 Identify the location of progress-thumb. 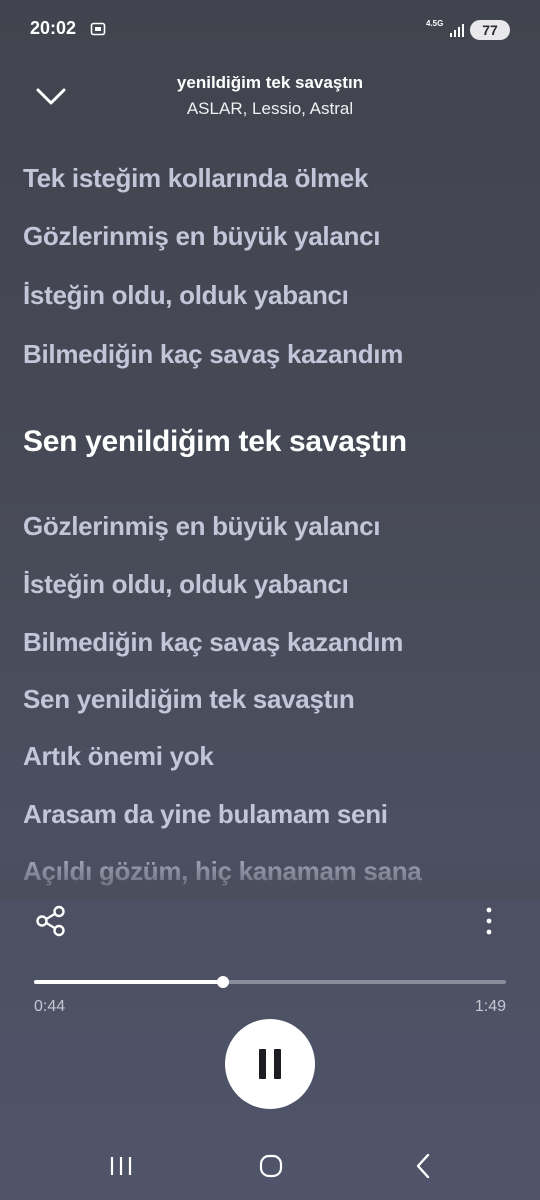
(222, 982).